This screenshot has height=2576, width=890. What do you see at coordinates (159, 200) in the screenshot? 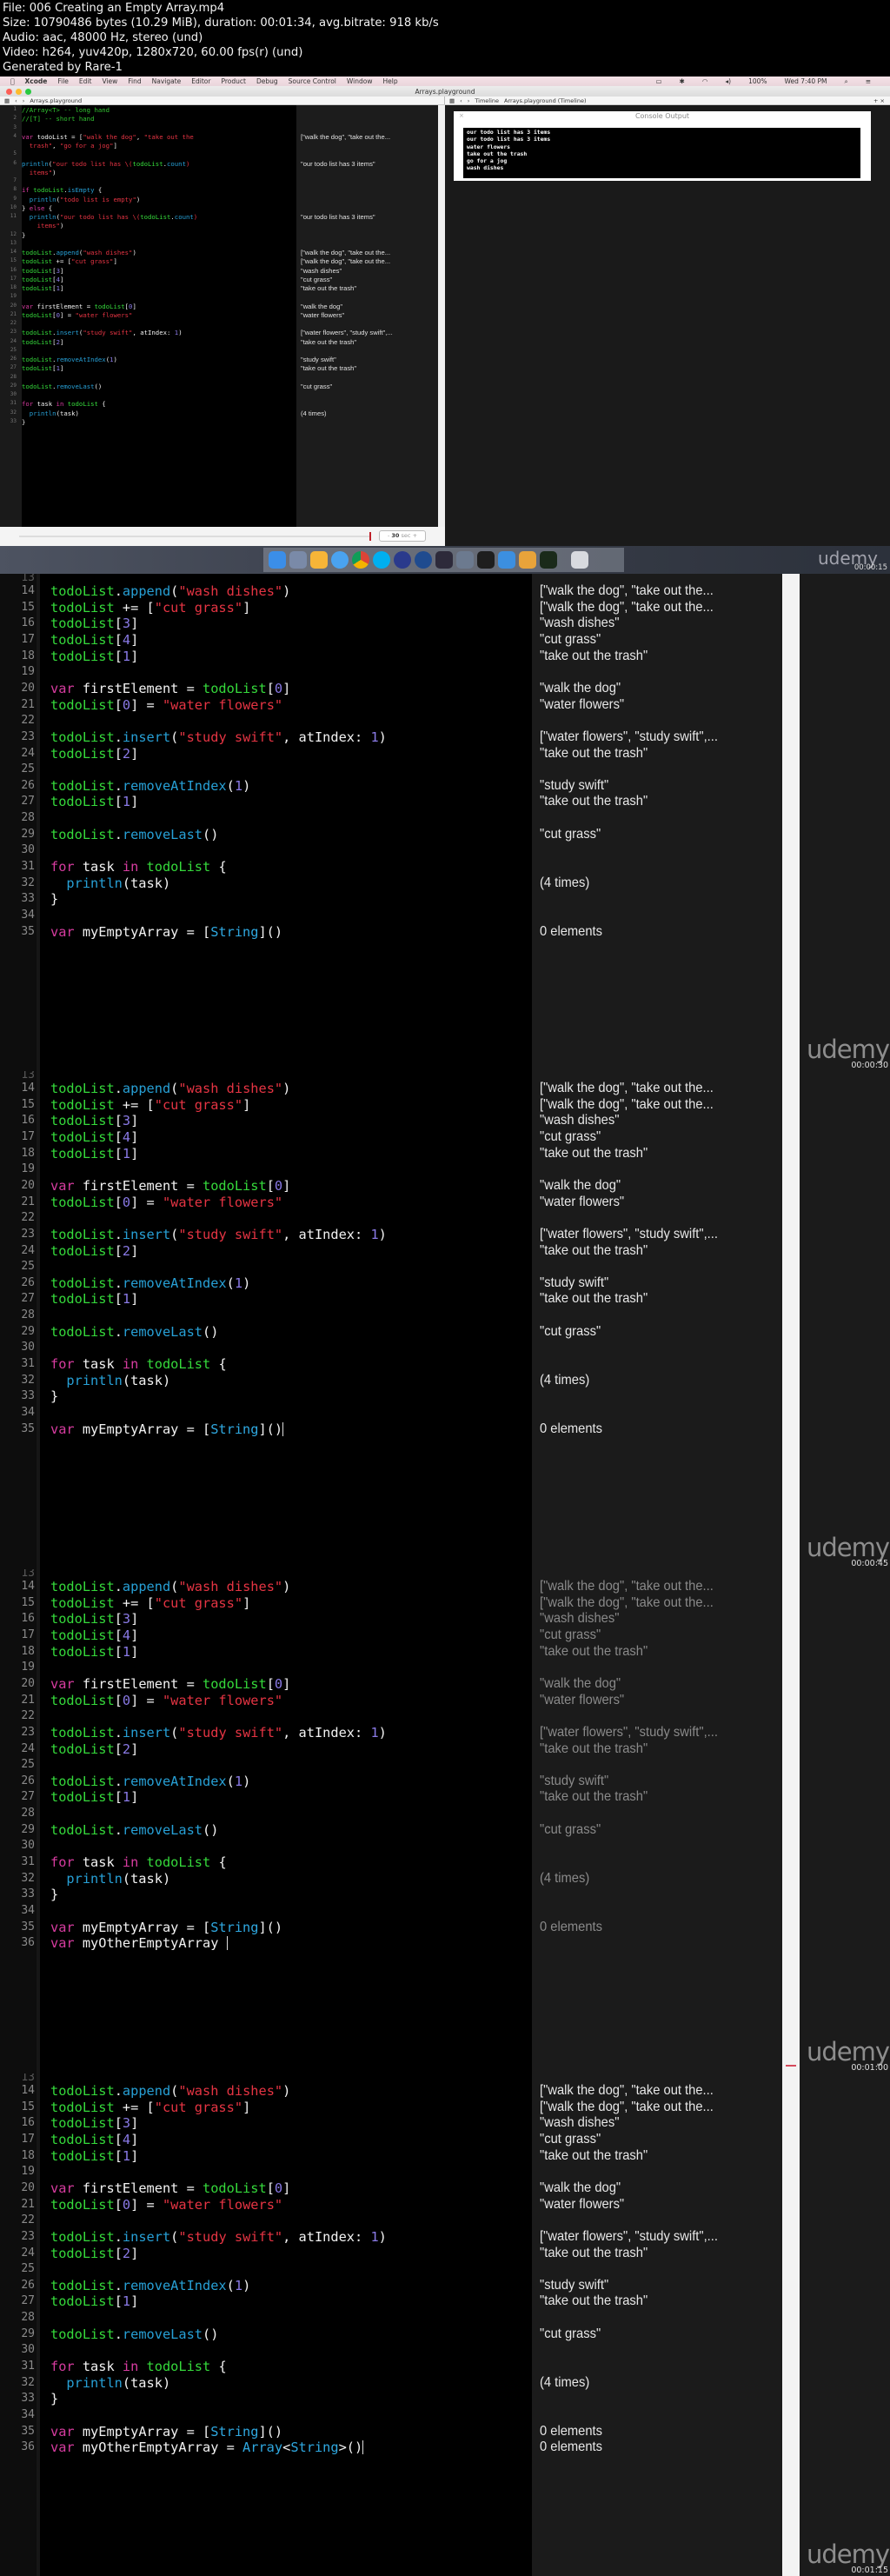
I see `code-line: println("todo list is empty")` at bounding box center [159, 200].